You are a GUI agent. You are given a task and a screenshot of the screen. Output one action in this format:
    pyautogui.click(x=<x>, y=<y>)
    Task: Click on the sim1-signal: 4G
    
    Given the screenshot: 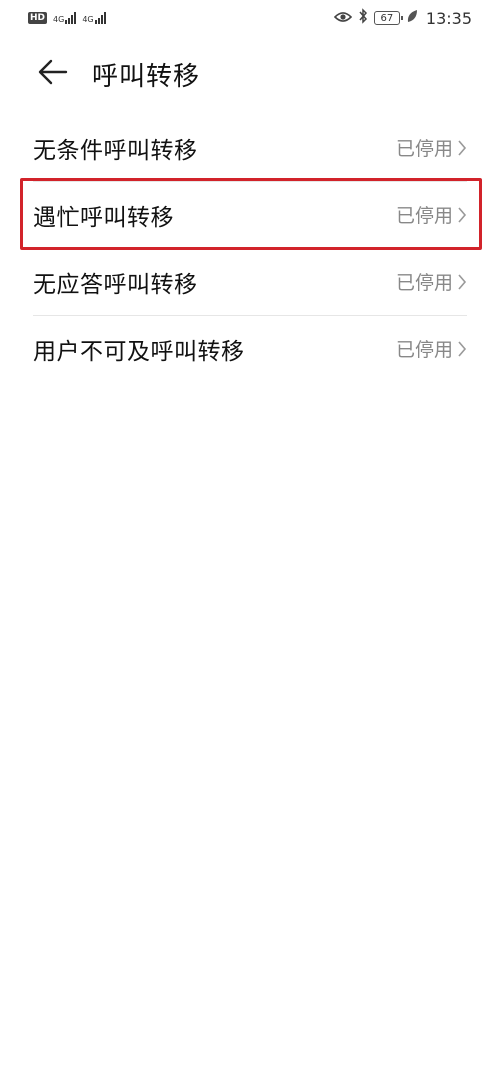 What is the action you would take?
    pyautogui.click(x=65, y=18)
    